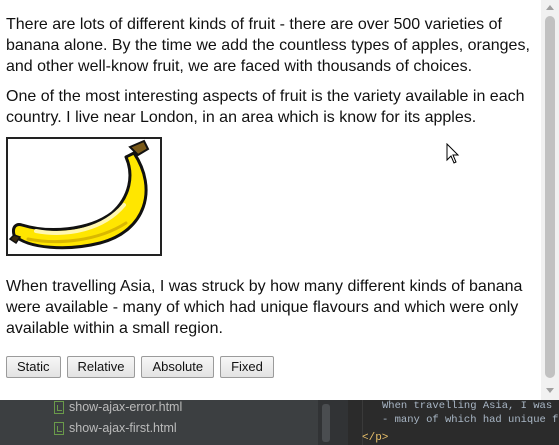  Describe the element at coordinates (101, 367) in the screenshot. I see `relative-button: Relative` at that location.